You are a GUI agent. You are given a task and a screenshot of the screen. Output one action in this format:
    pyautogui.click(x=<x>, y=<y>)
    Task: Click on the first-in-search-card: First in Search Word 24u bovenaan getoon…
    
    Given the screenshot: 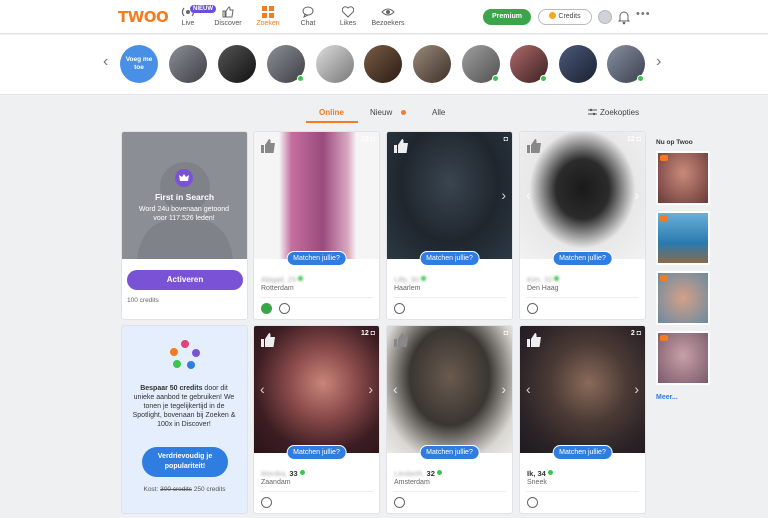 What is the action you would take?
    pyautogui.click(x=184, y=225)
    